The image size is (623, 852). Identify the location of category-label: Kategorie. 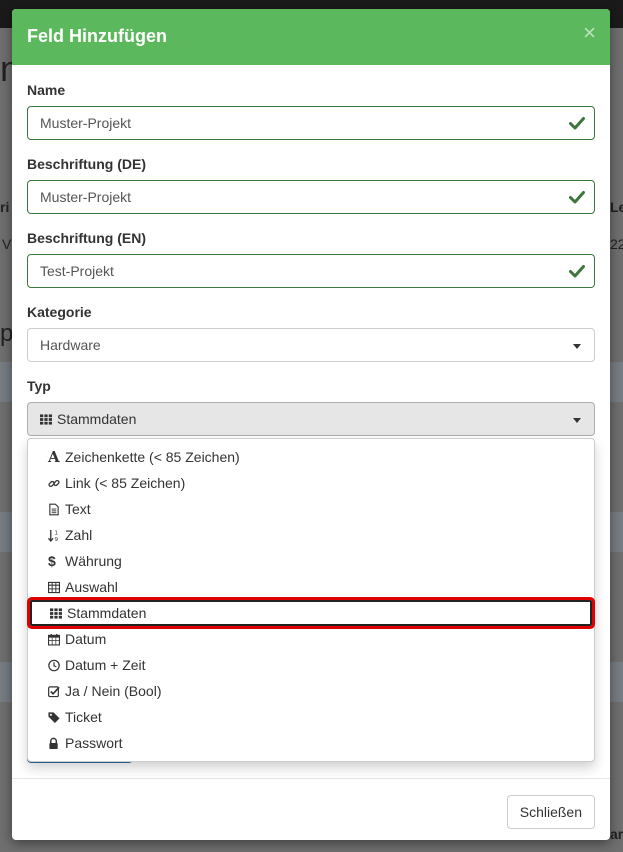
(59, 312).